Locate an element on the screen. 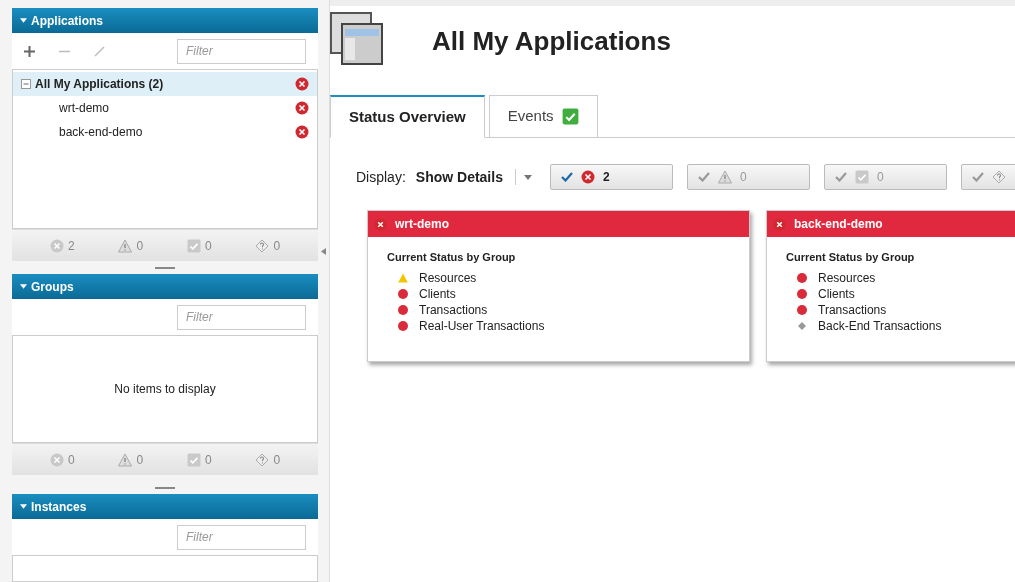 The height and width of the screenshot is (582, 1015). application-card: back-end-demo Current Status by Group Resources Clients Transactions Back-End Transactions is located at coordinates (890, 286).